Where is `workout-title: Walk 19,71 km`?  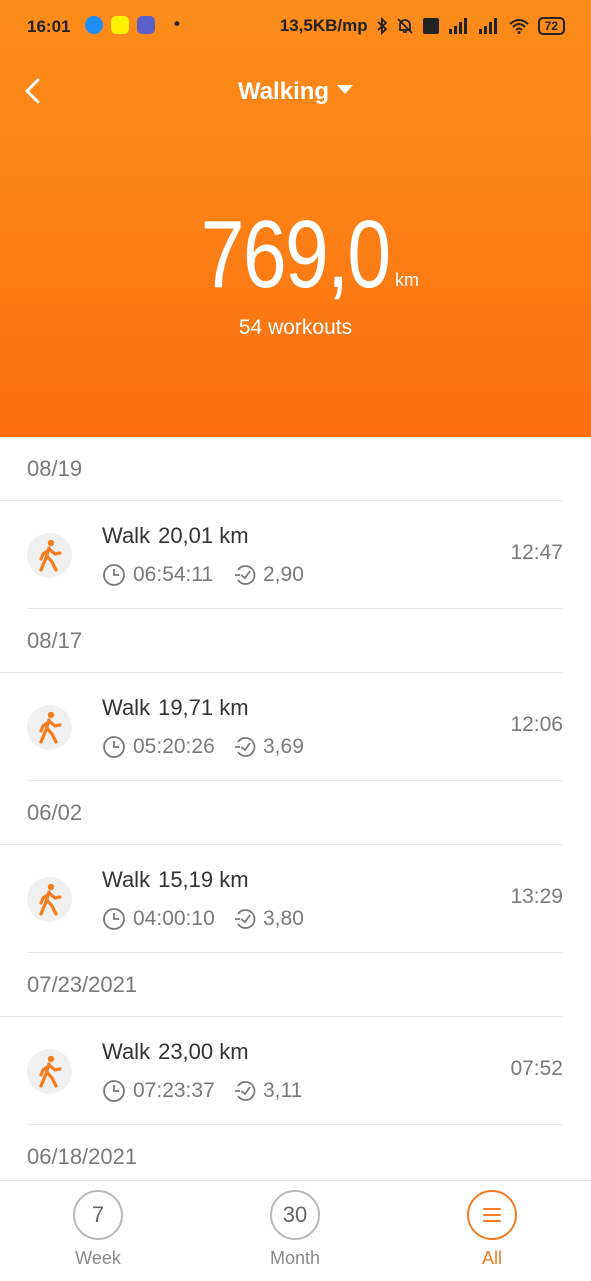
workout-title: Walk 19,71 km is located at coordinates (179, 708).